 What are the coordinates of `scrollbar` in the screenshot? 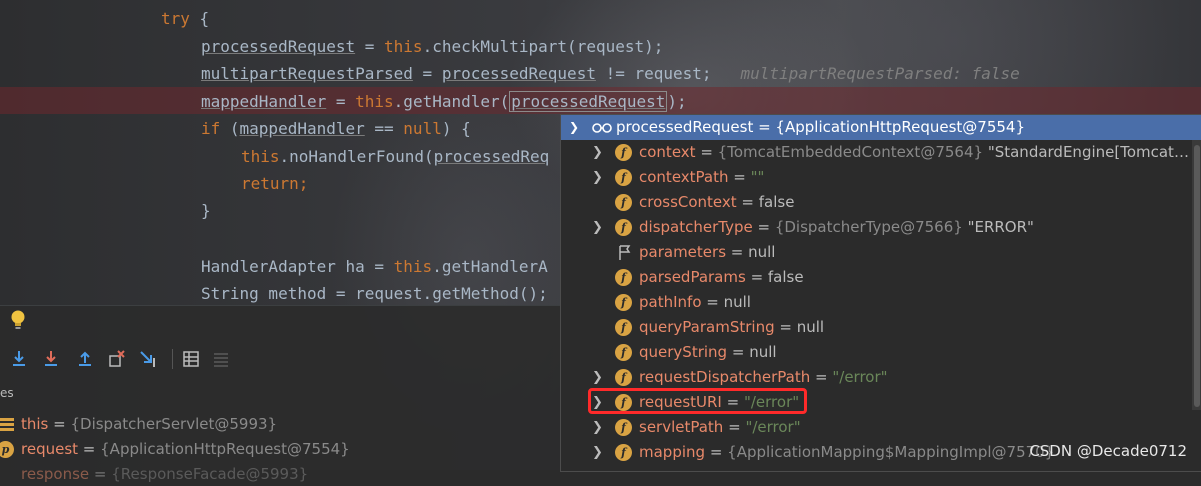 It's located at (1196, 275).